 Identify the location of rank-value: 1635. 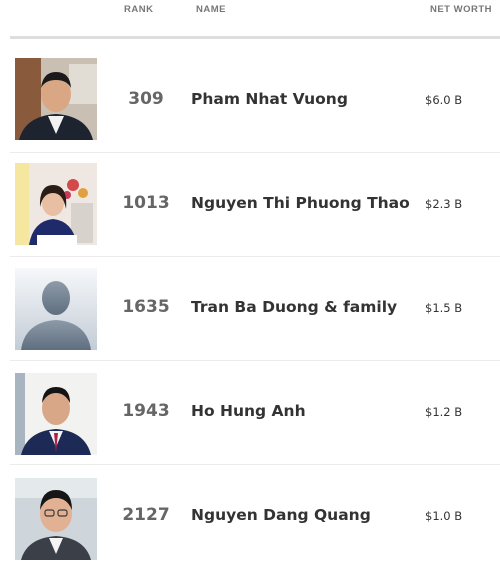
(146, 307).